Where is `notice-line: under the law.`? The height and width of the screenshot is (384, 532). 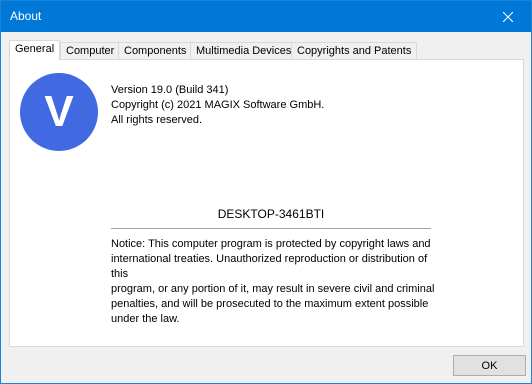 notice-line: under the law. is located at coordinates (145, 319).